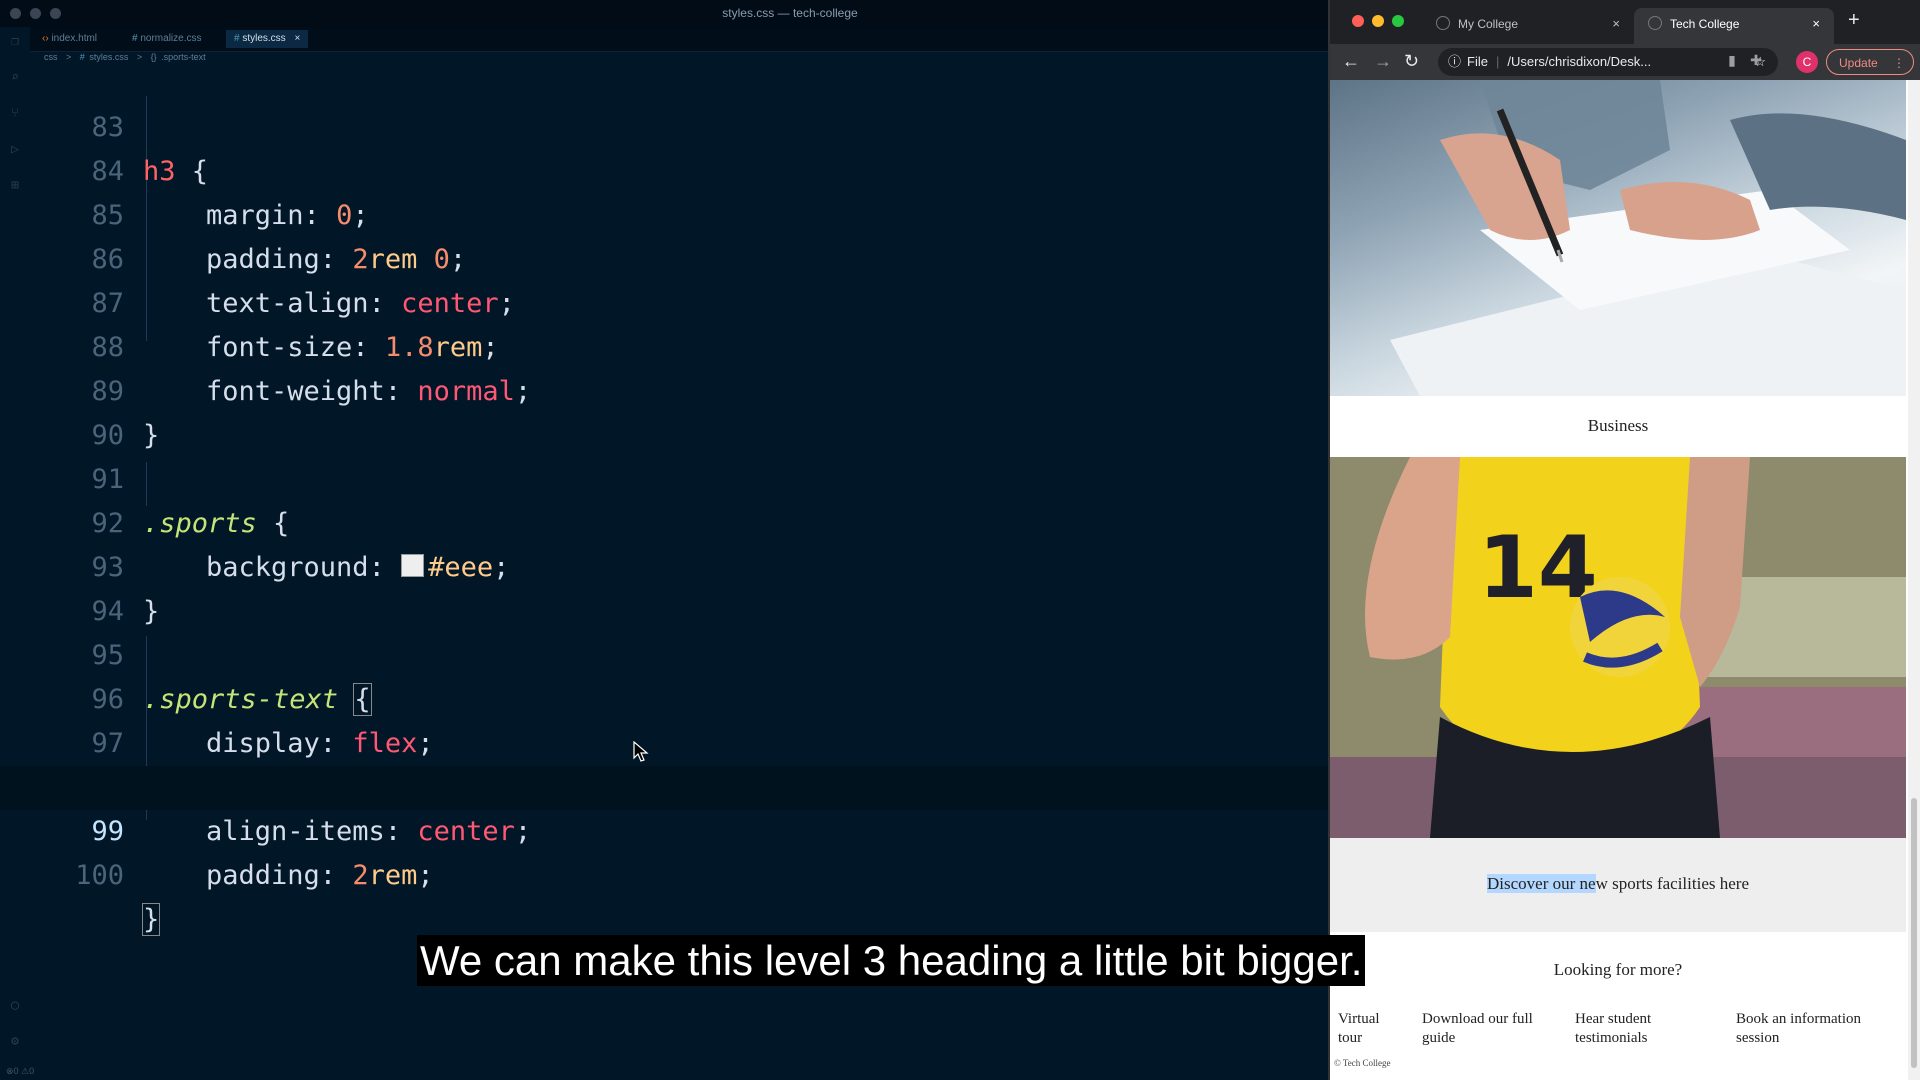 This screenshot has height=1080, width=1920. I want to click on editor-titlebar: styles.css — tech-college, so click(665, 13).